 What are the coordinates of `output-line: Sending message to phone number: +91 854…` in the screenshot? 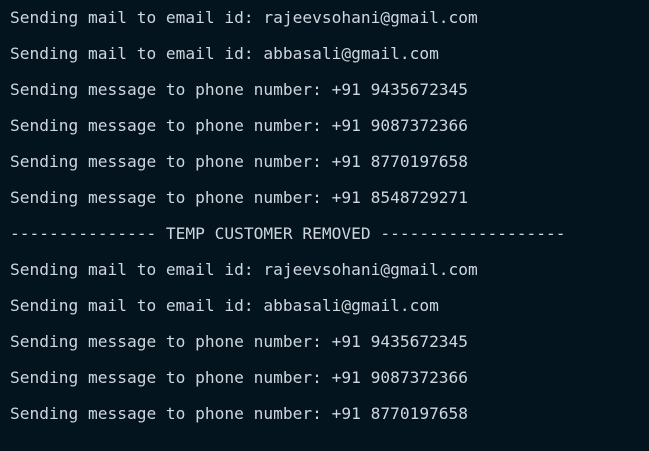 It's located at (239, 197).